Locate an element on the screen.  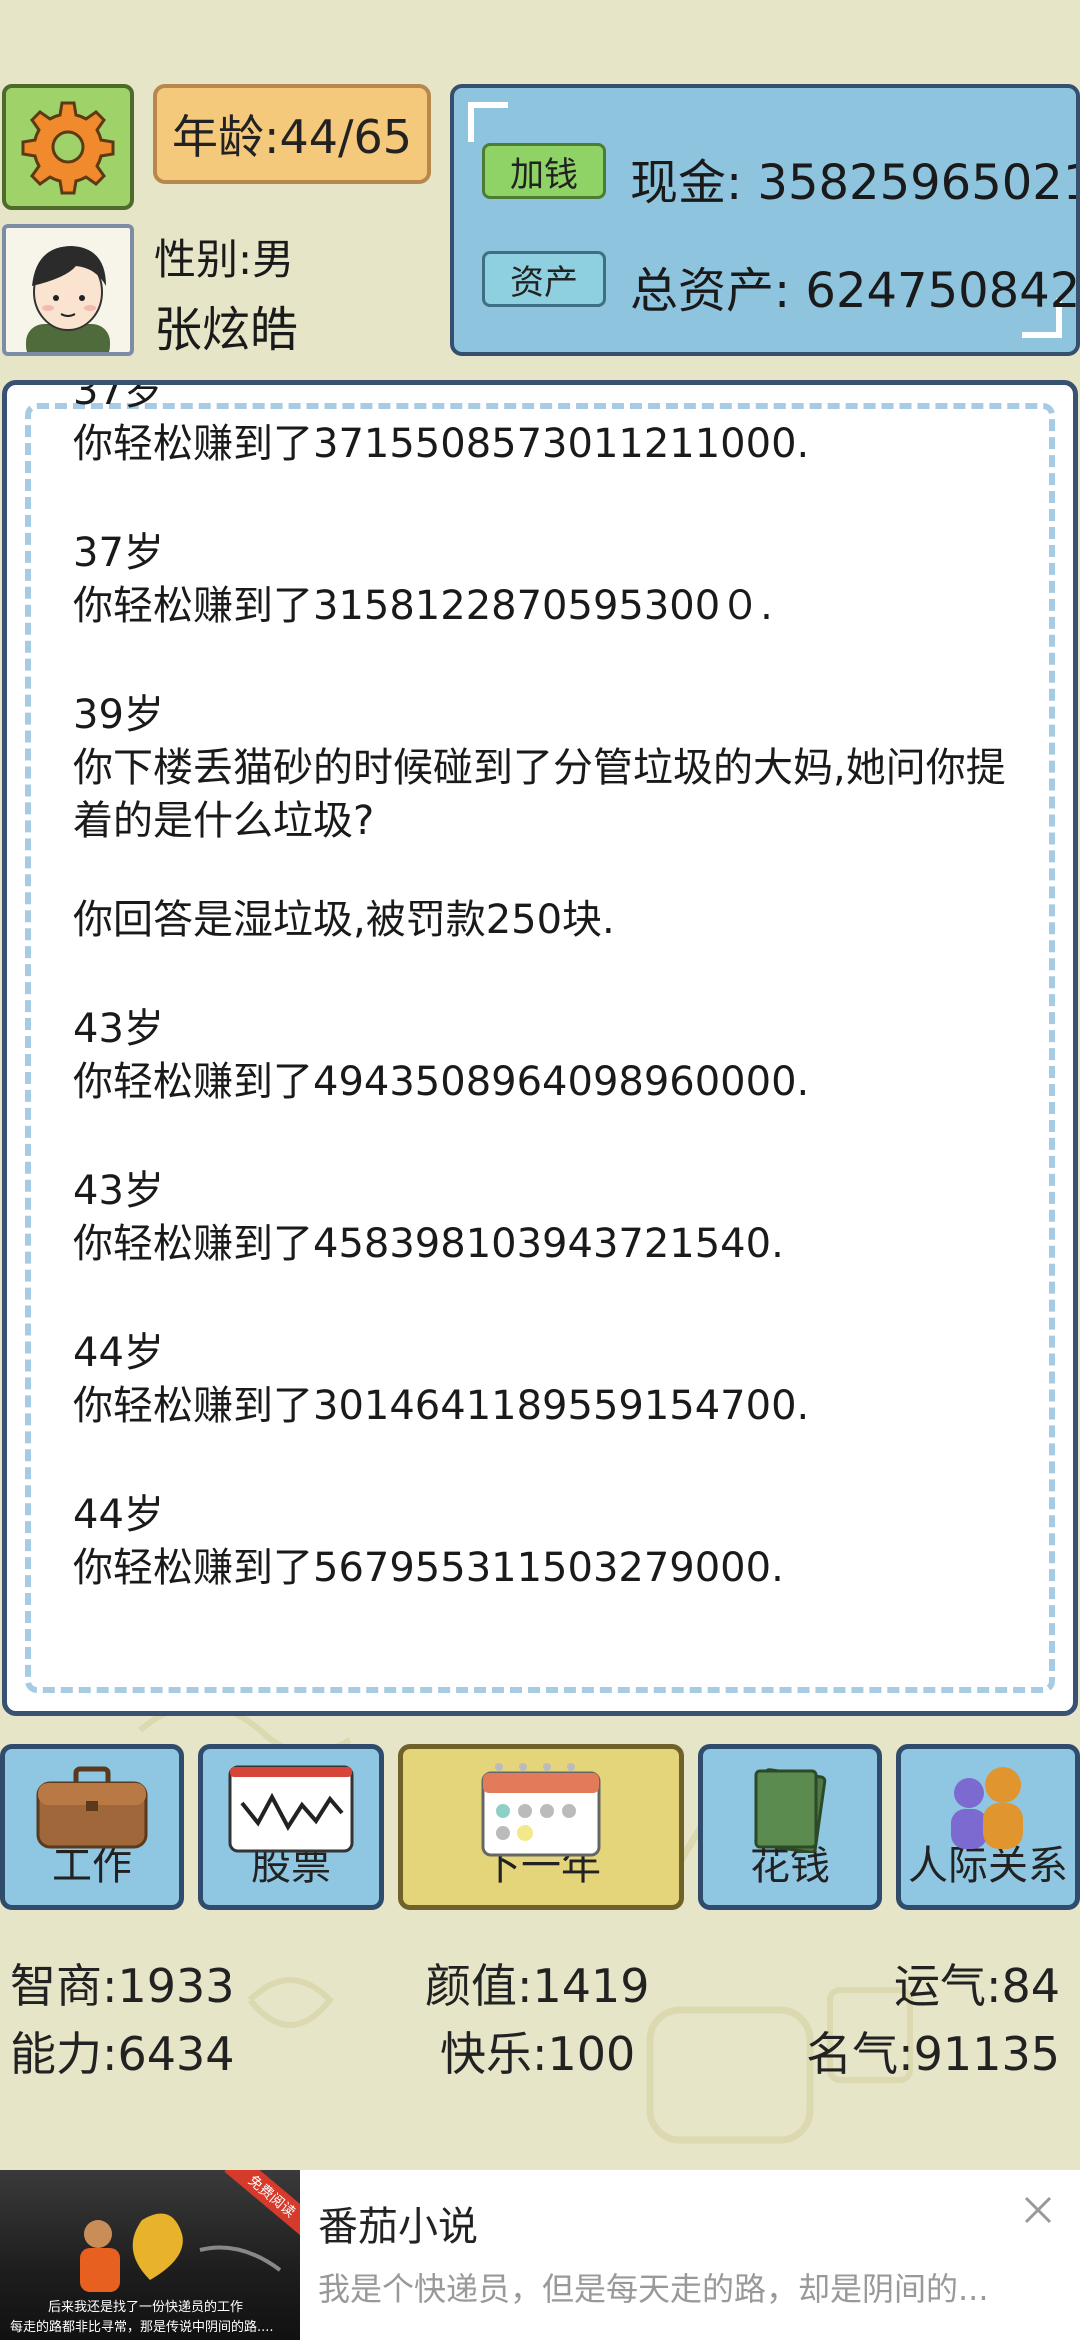
gear-icon is located at coordinates (68, 148).